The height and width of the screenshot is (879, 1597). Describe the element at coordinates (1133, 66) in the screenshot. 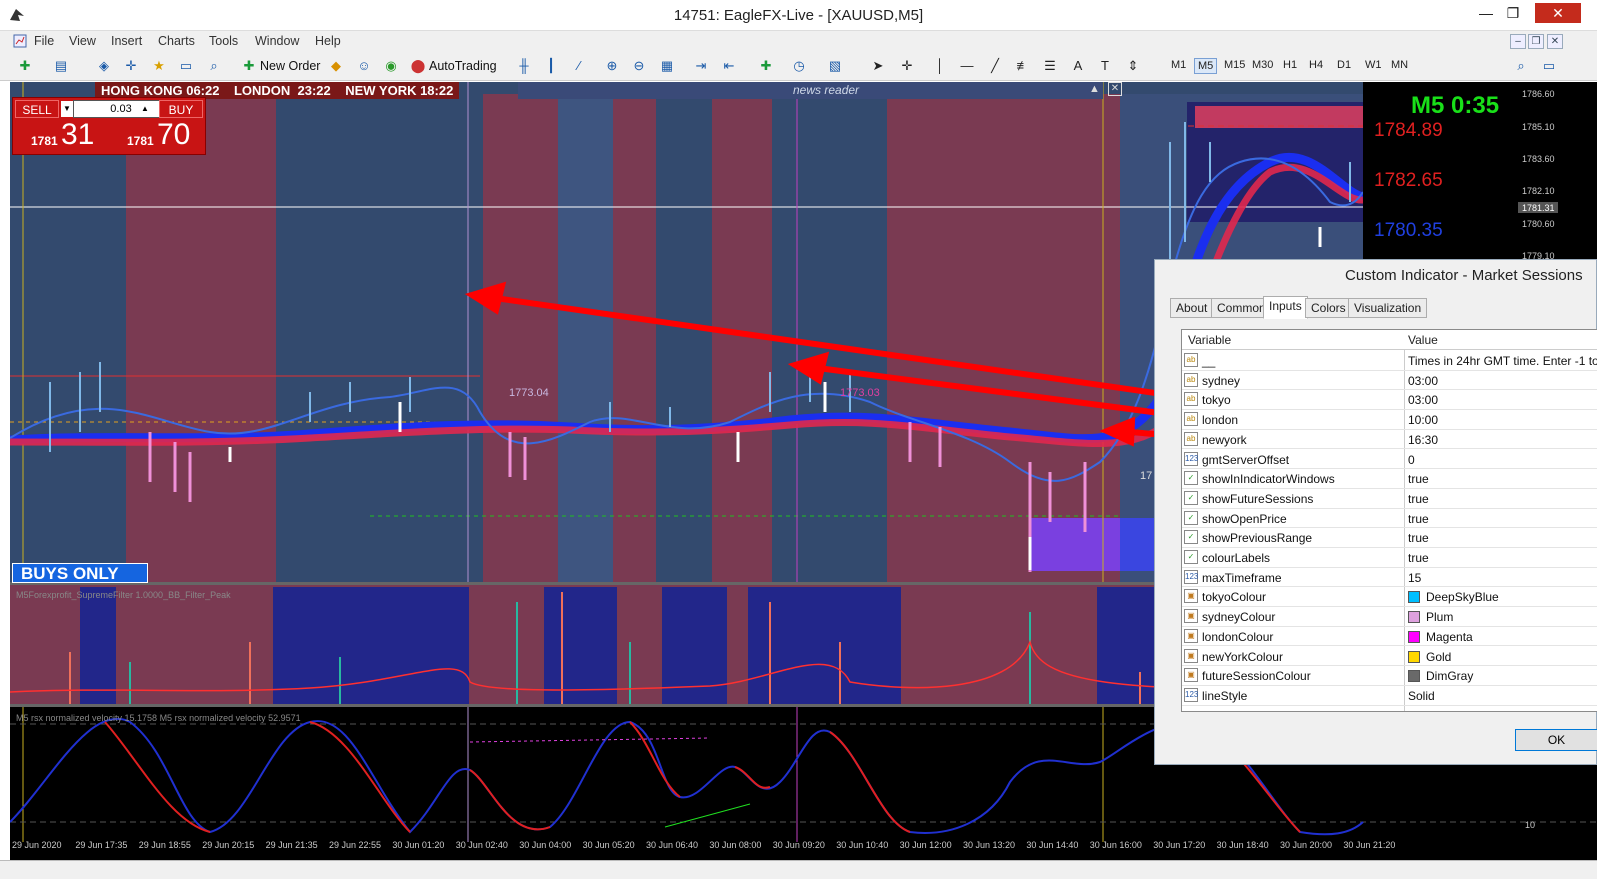

I see `arrows-tool-icon: ⇕` at that location.